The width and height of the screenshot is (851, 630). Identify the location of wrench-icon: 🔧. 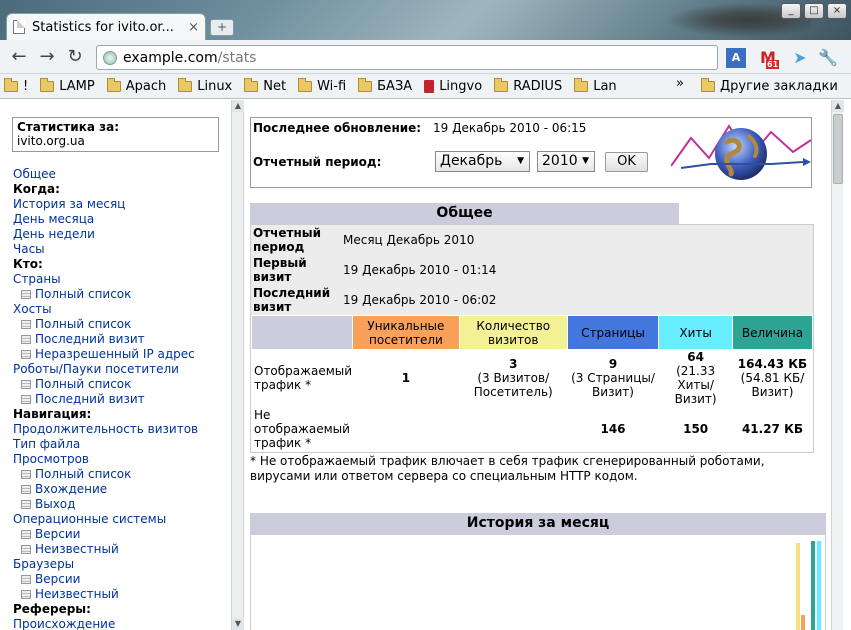
(828, 58).